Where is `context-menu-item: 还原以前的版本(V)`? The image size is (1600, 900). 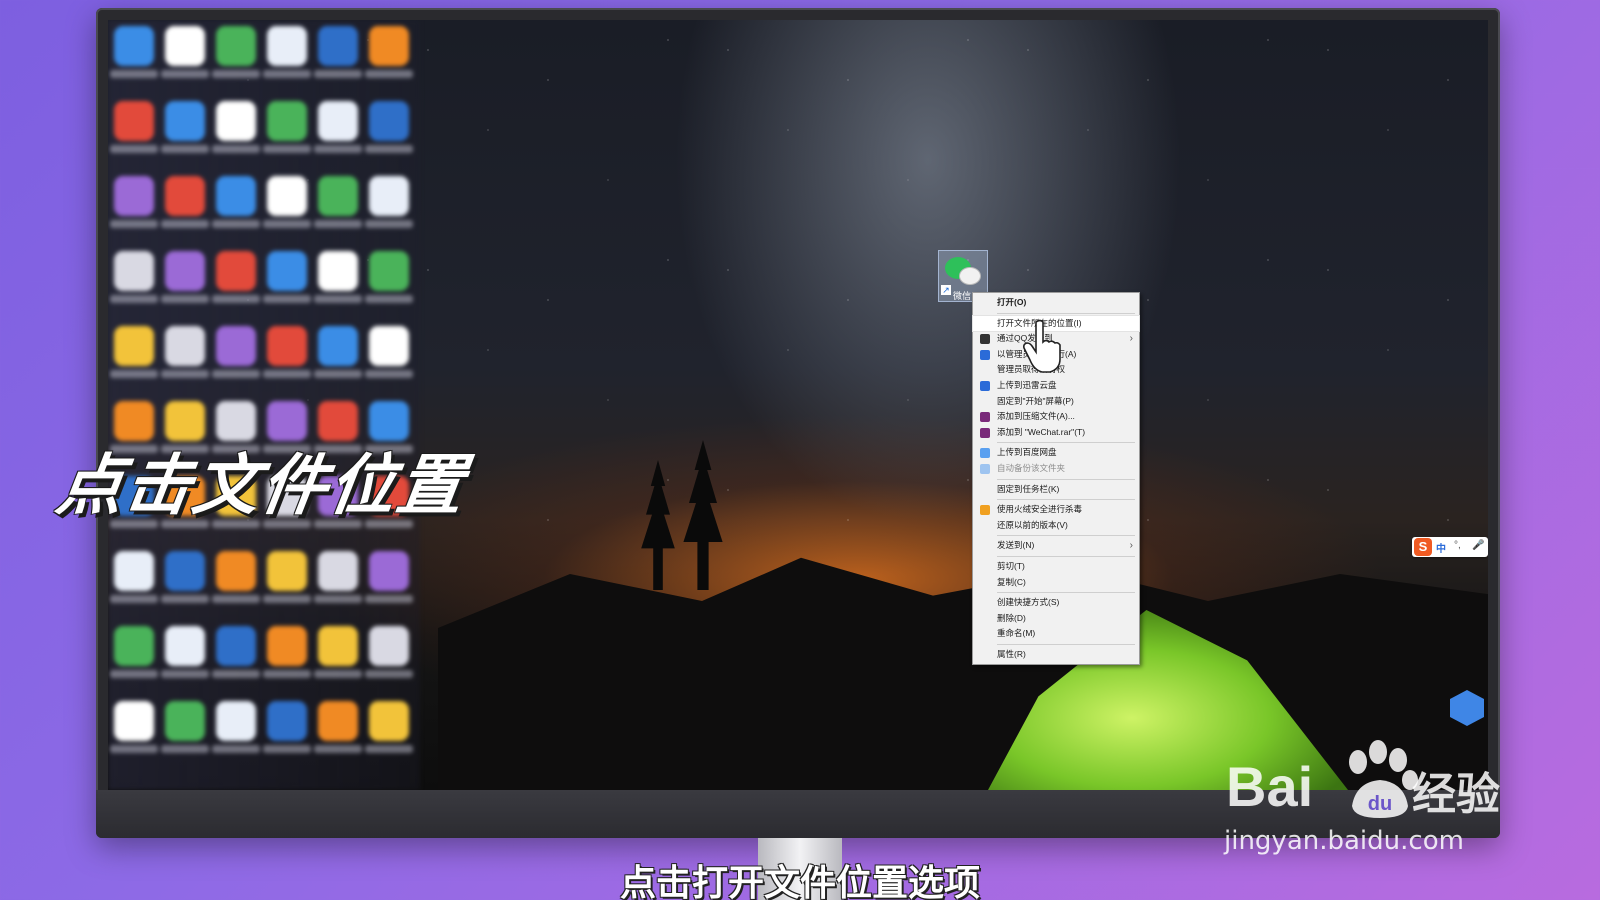 context-menu-item: 还原以前的版本(V) is located at coordinates (1056, 526).